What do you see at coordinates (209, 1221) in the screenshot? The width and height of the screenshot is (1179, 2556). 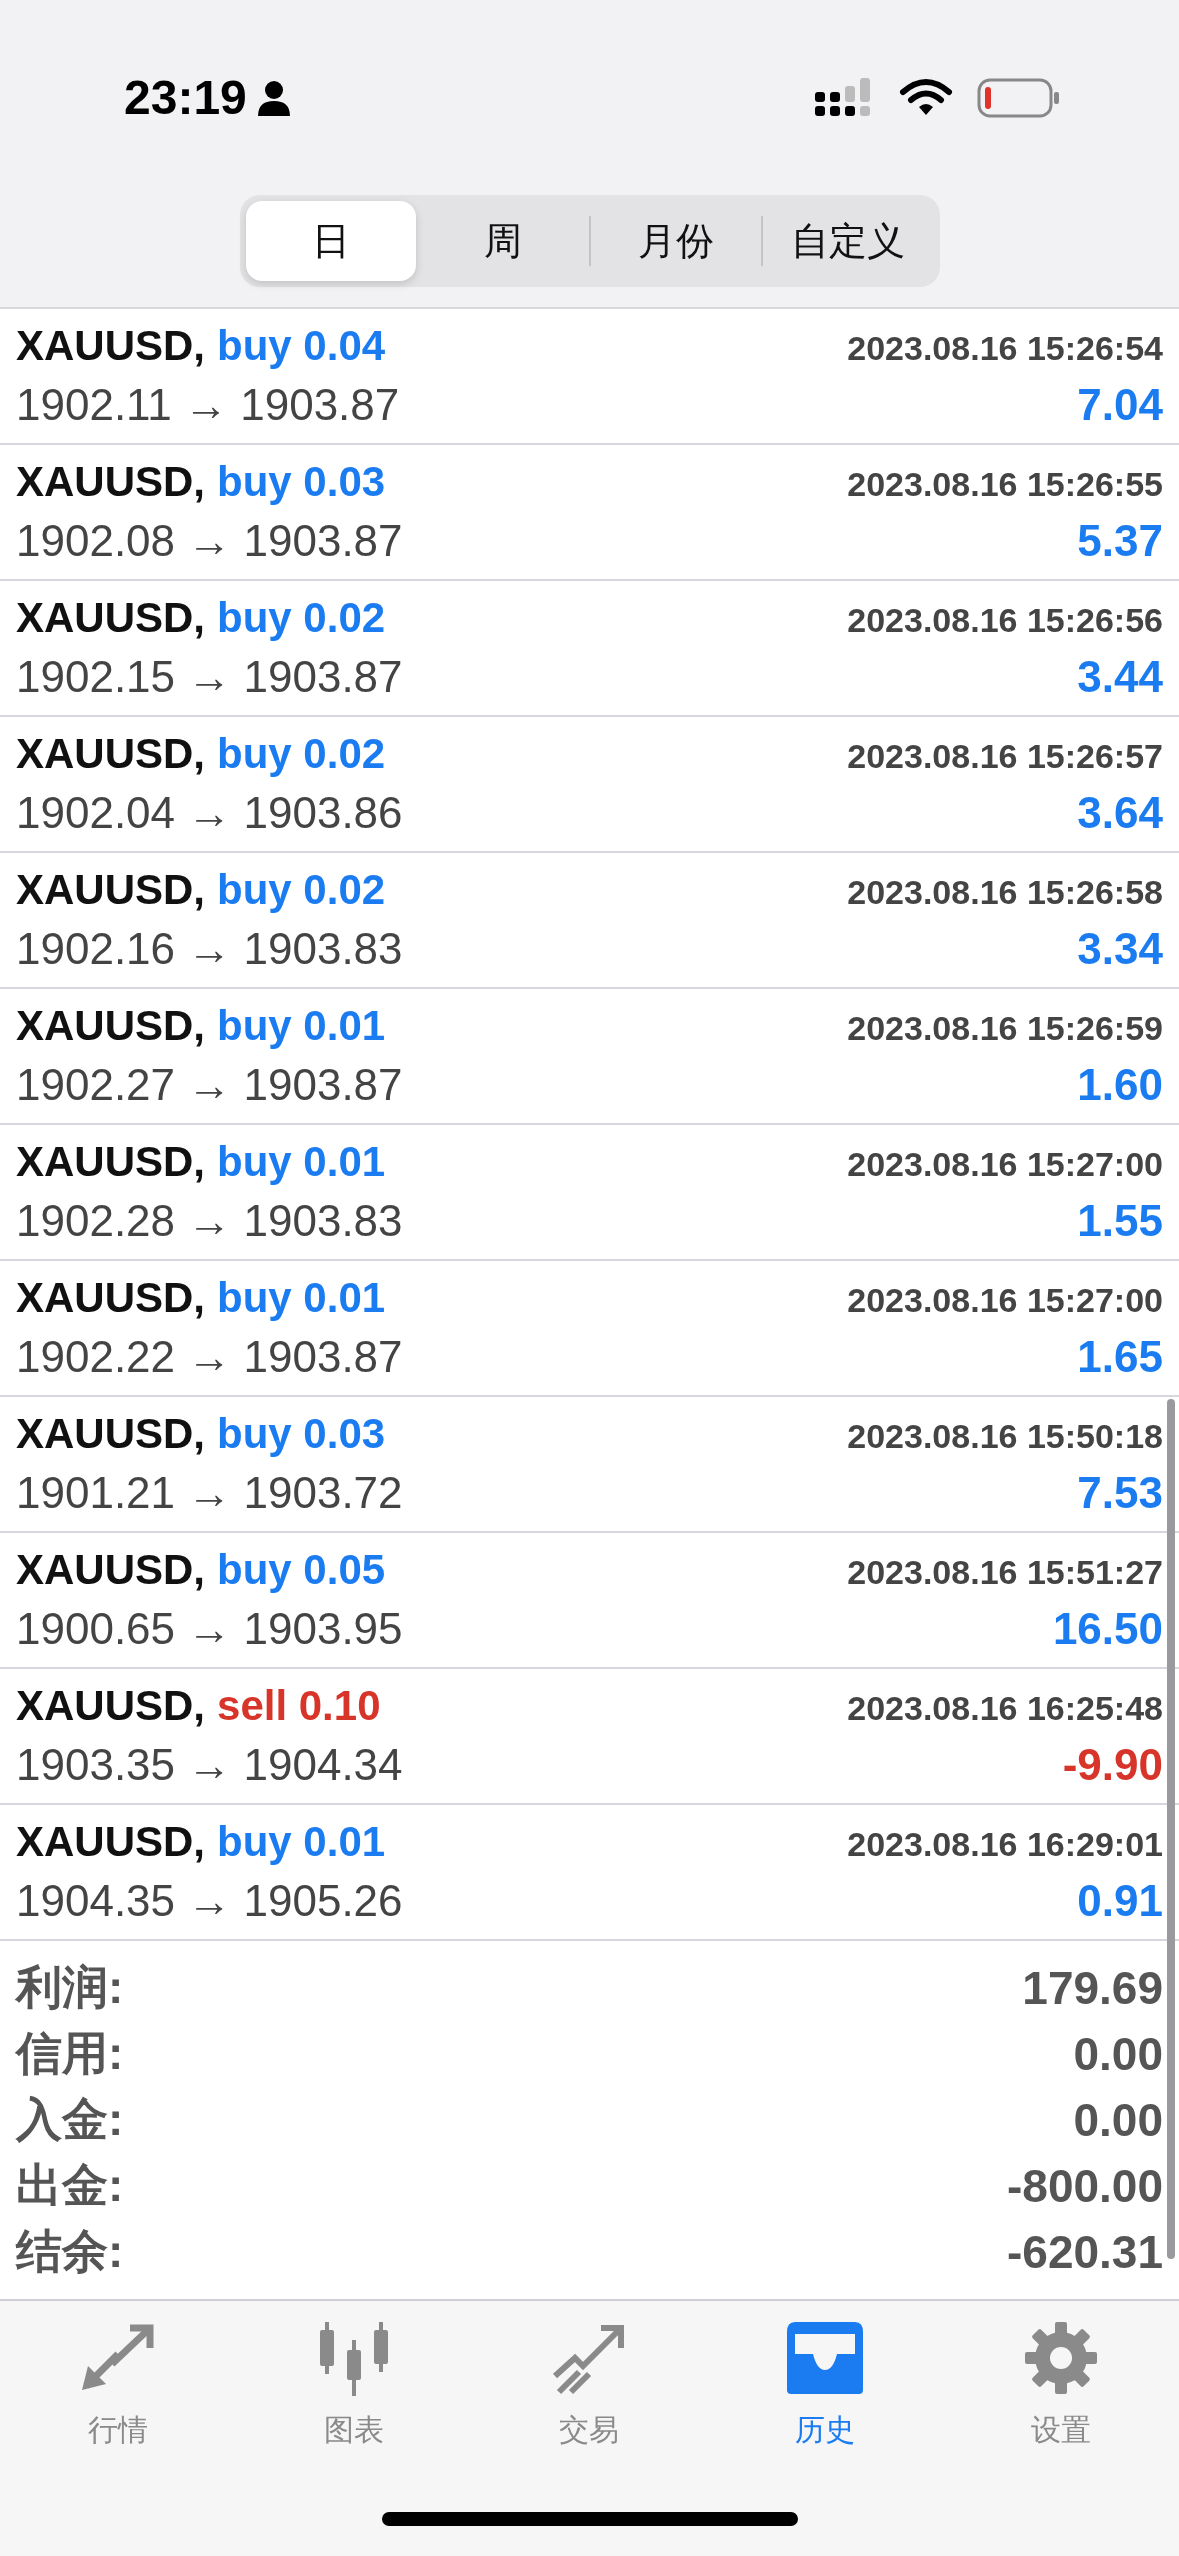 I see `price-range: 1902.28 → 1903.83` at bounding box center [209, 1221].